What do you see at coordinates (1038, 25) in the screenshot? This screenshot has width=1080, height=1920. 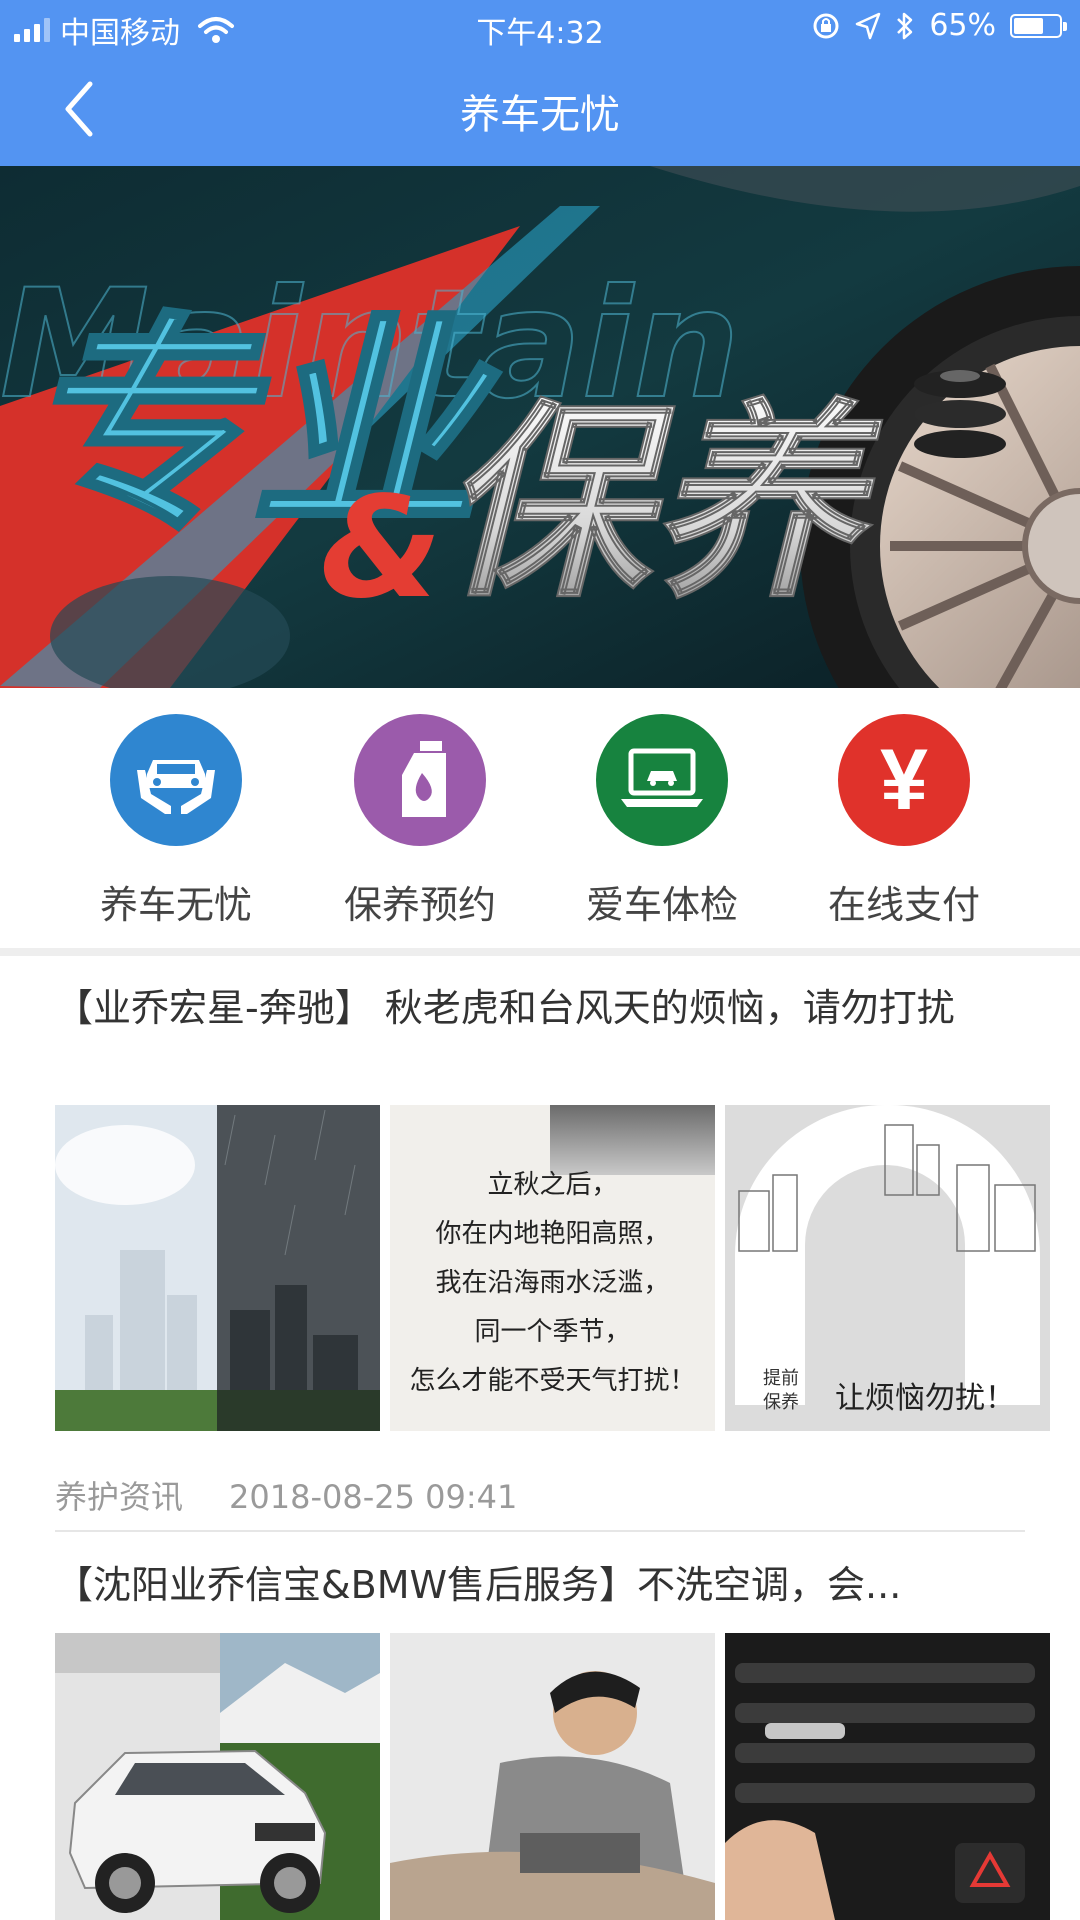 I see `battery-icon` at bounding box center [1038, 25].